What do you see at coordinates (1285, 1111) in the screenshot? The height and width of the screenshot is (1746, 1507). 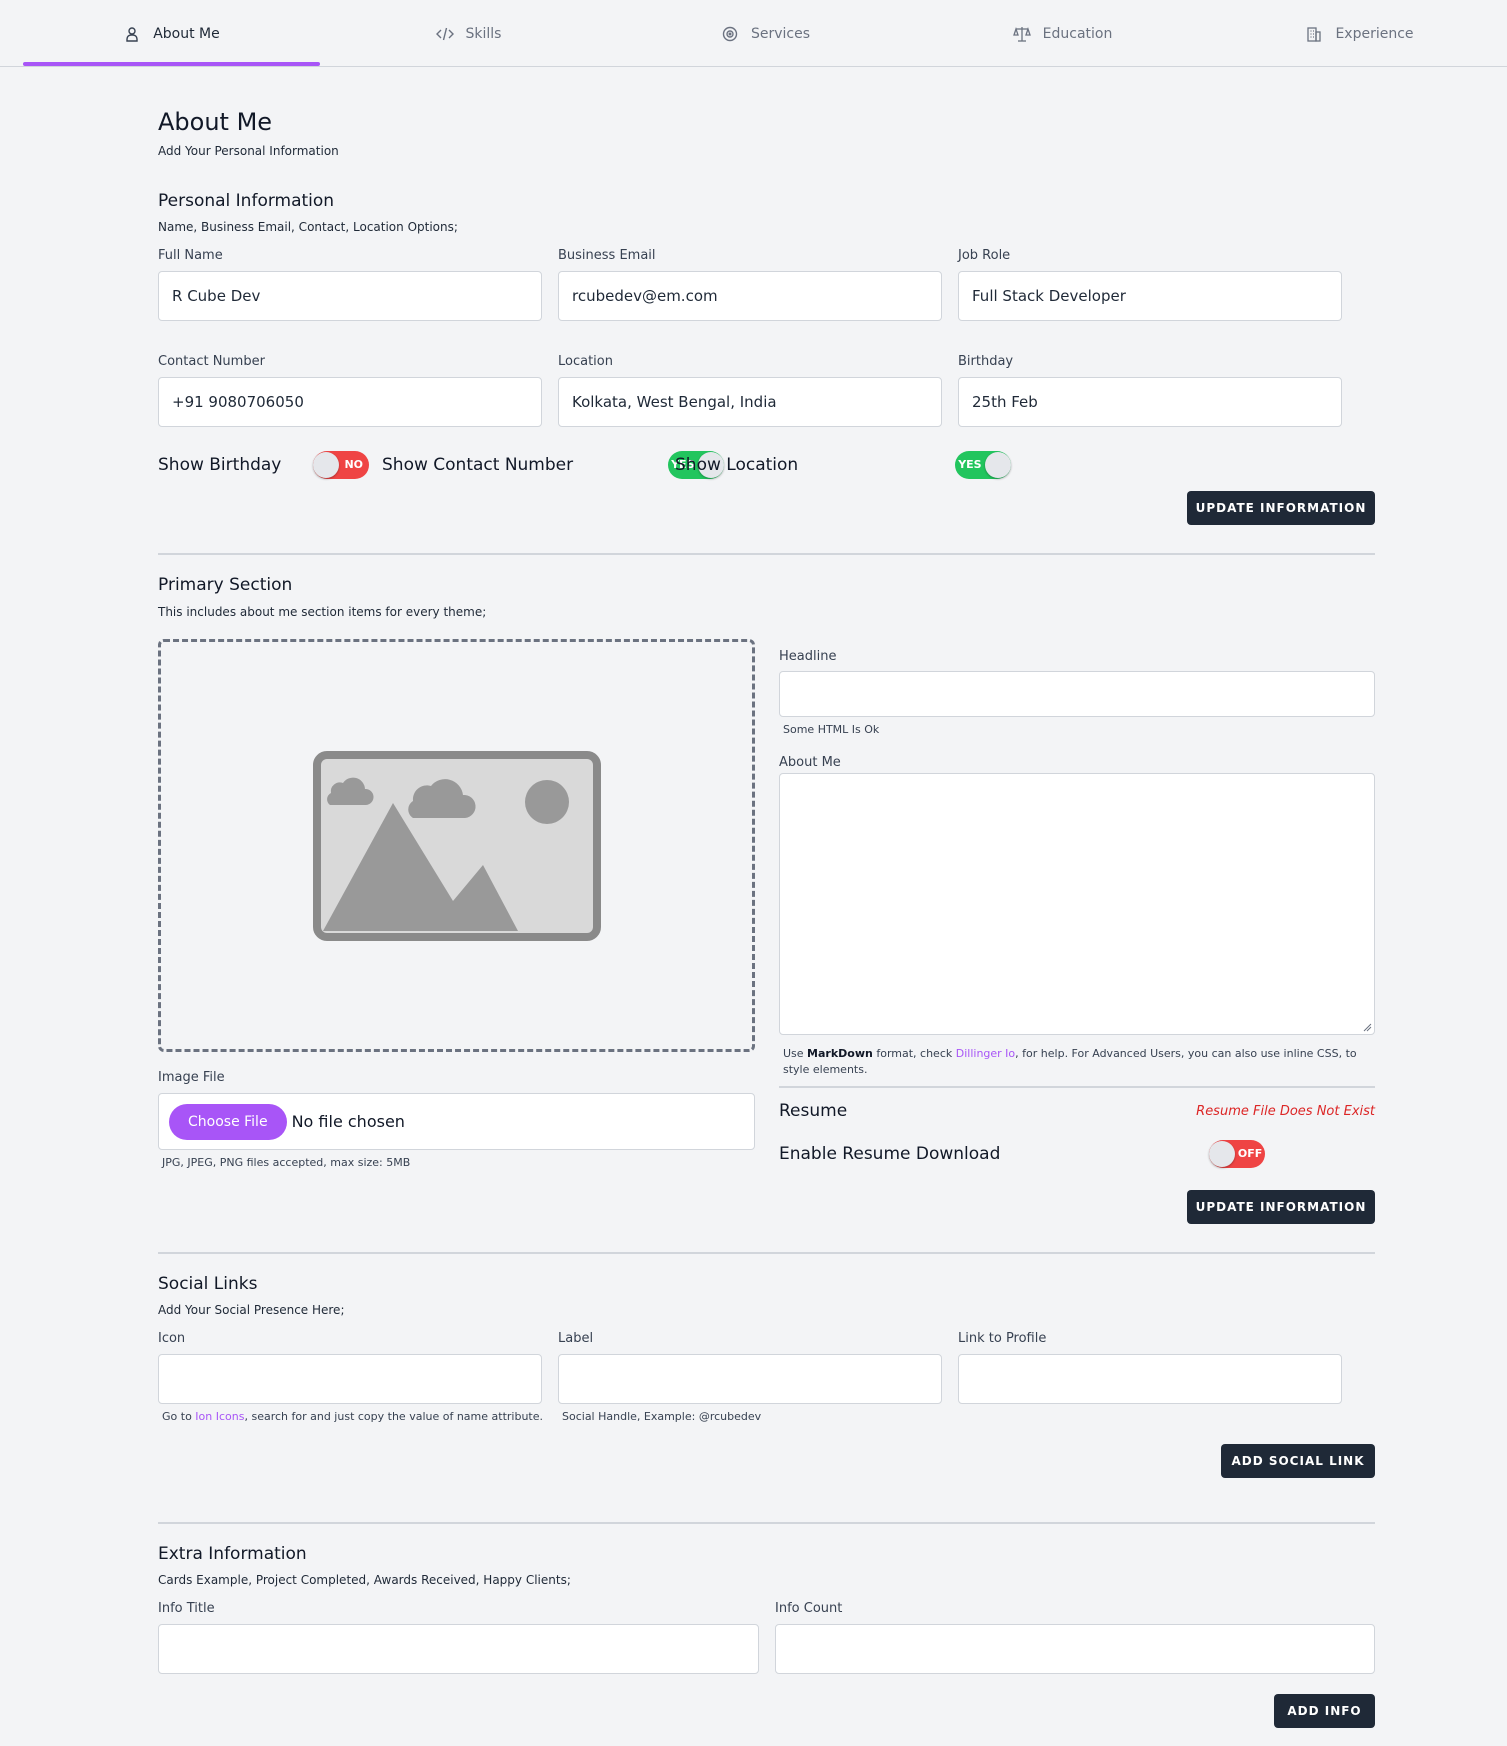 I see `resume-status: Resume File Does Not Exist` at bounding box center [1285, 1111].